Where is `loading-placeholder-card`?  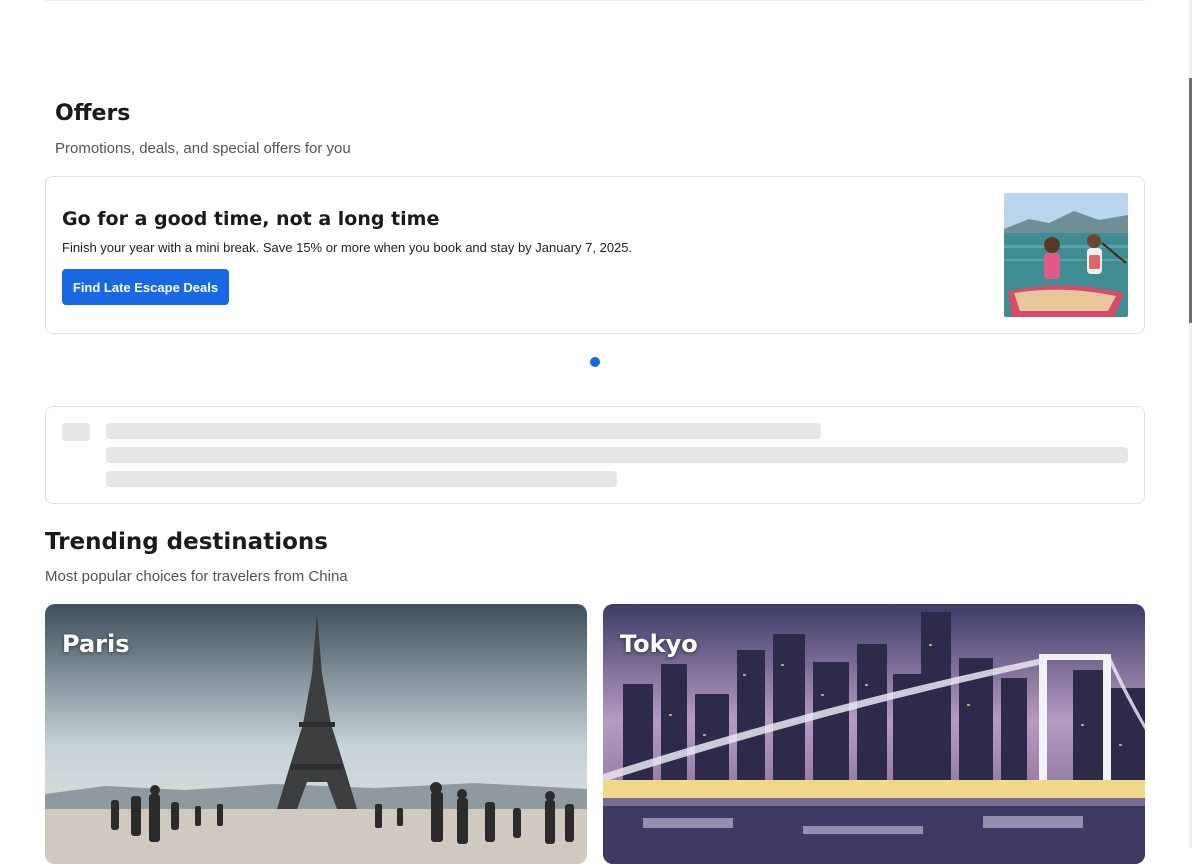 loading-placeholder-card is located at coordinates (595, 455).